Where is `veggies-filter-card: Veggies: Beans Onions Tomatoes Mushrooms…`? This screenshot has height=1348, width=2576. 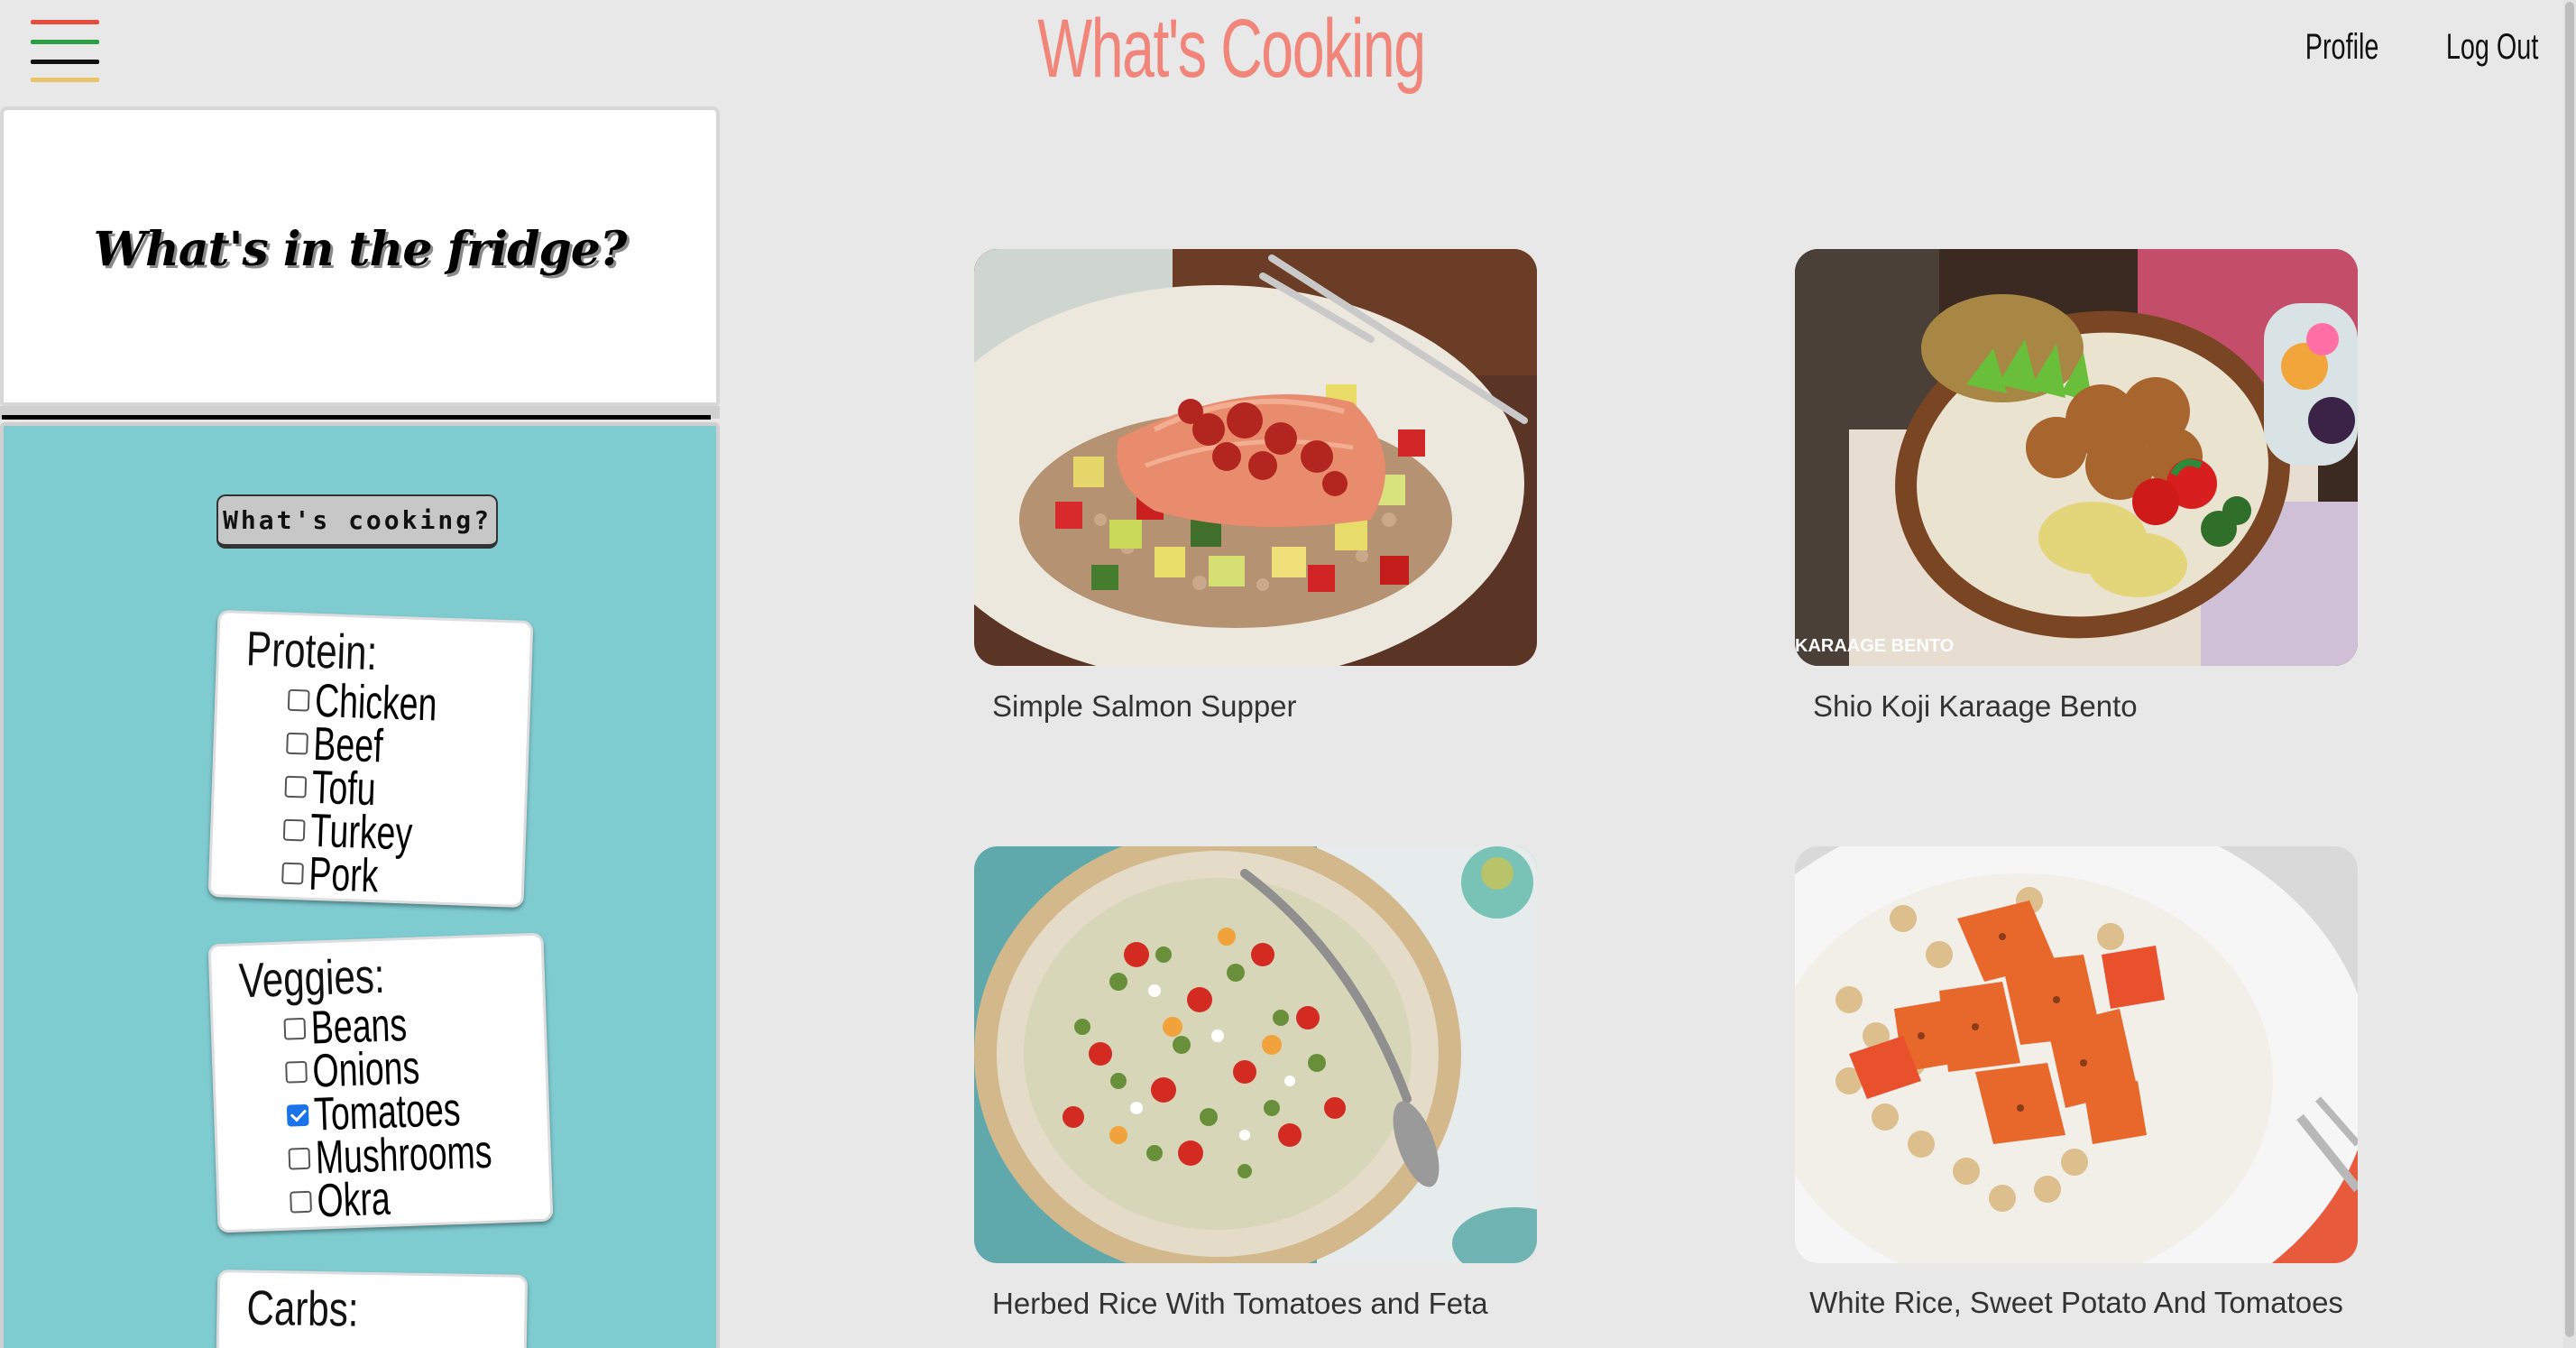
veggies-filter-card: Veggies: Beans Onions Tomatoes Mushrooms… is located at coordinates (380, 1082).